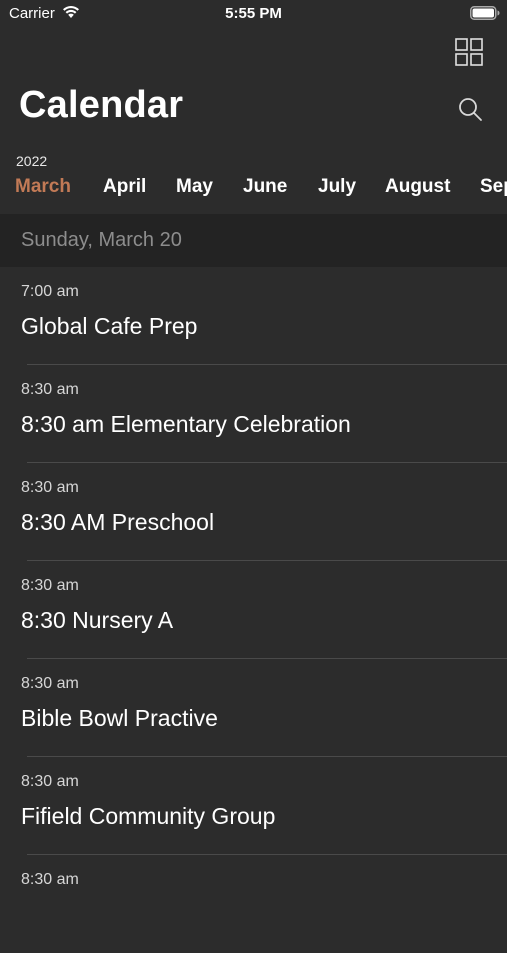  What do you see at coordinates (119, 718) in the screenshot?
I see `event-title: Bible Bowl Practive` at bounding box center [119, 718].